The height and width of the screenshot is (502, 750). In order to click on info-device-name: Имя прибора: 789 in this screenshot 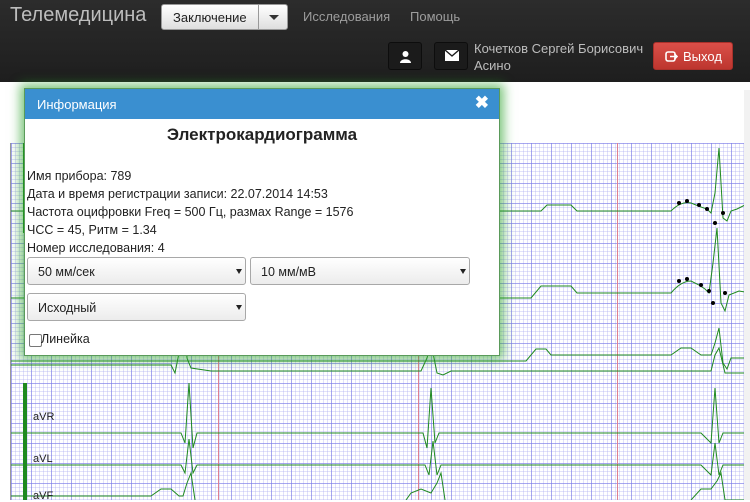, I will do `click(79, 176)`.